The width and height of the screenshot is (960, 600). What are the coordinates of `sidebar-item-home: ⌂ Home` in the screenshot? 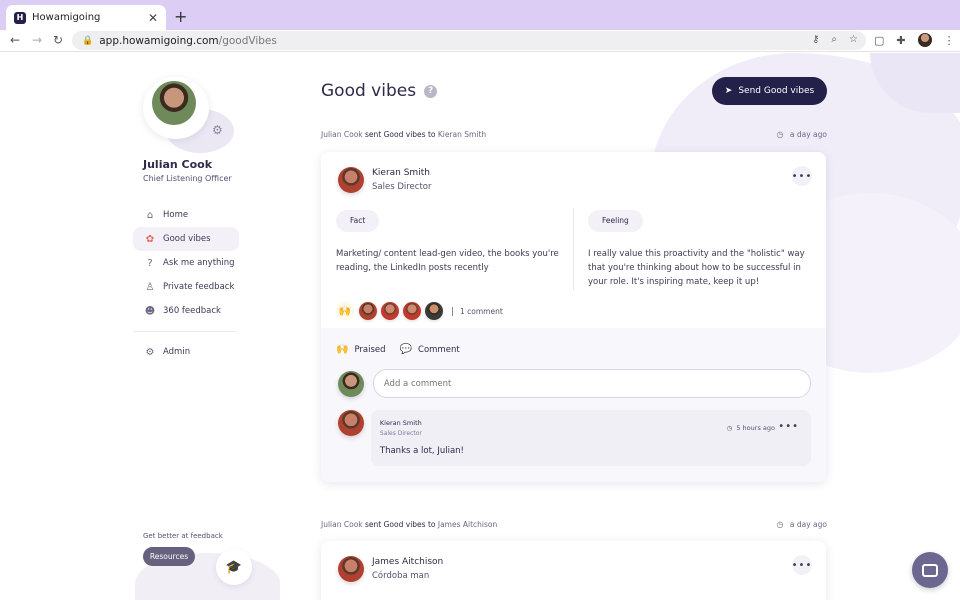 It's located at (186, 215).